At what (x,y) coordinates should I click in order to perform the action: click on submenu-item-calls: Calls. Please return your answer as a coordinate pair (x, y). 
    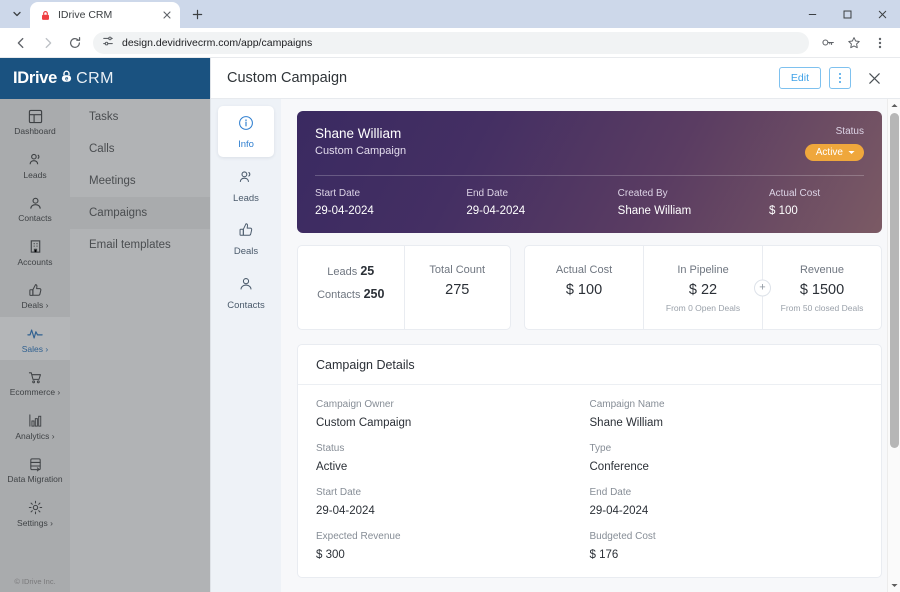
    Looking at the image, I should click on (140, 149).